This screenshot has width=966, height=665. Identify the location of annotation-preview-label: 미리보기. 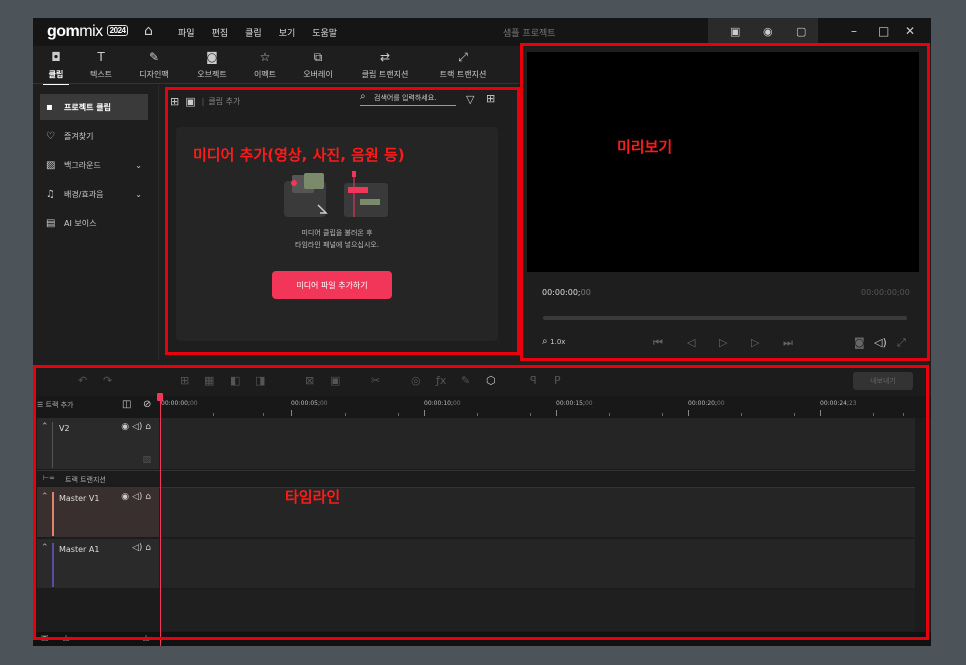
(645, 147).